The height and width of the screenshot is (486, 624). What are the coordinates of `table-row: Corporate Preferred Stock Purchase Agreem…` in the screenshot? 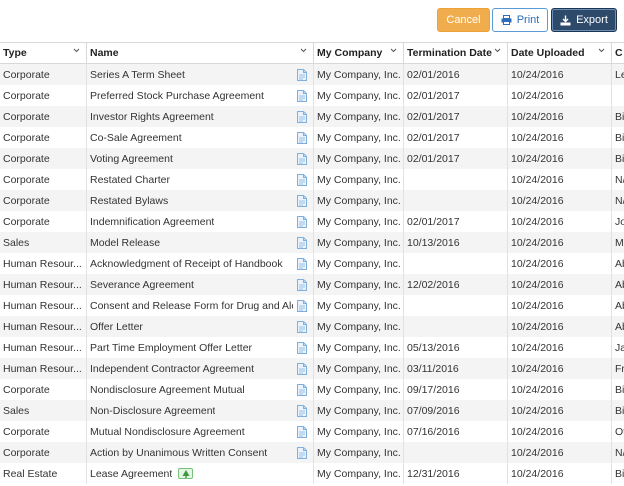 It's located at (312, 95).